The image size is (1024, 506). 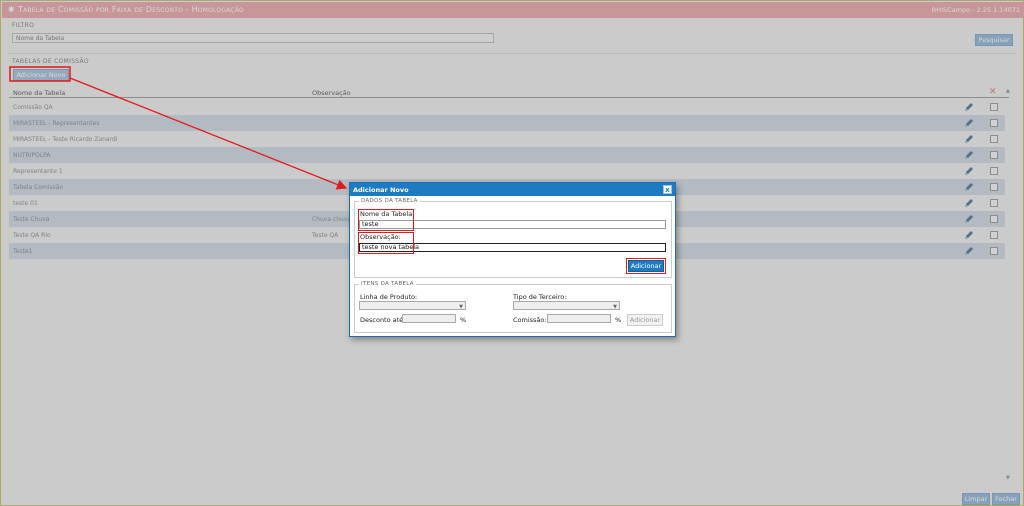 I want to click on commission-input, so click(x=579, y=318).